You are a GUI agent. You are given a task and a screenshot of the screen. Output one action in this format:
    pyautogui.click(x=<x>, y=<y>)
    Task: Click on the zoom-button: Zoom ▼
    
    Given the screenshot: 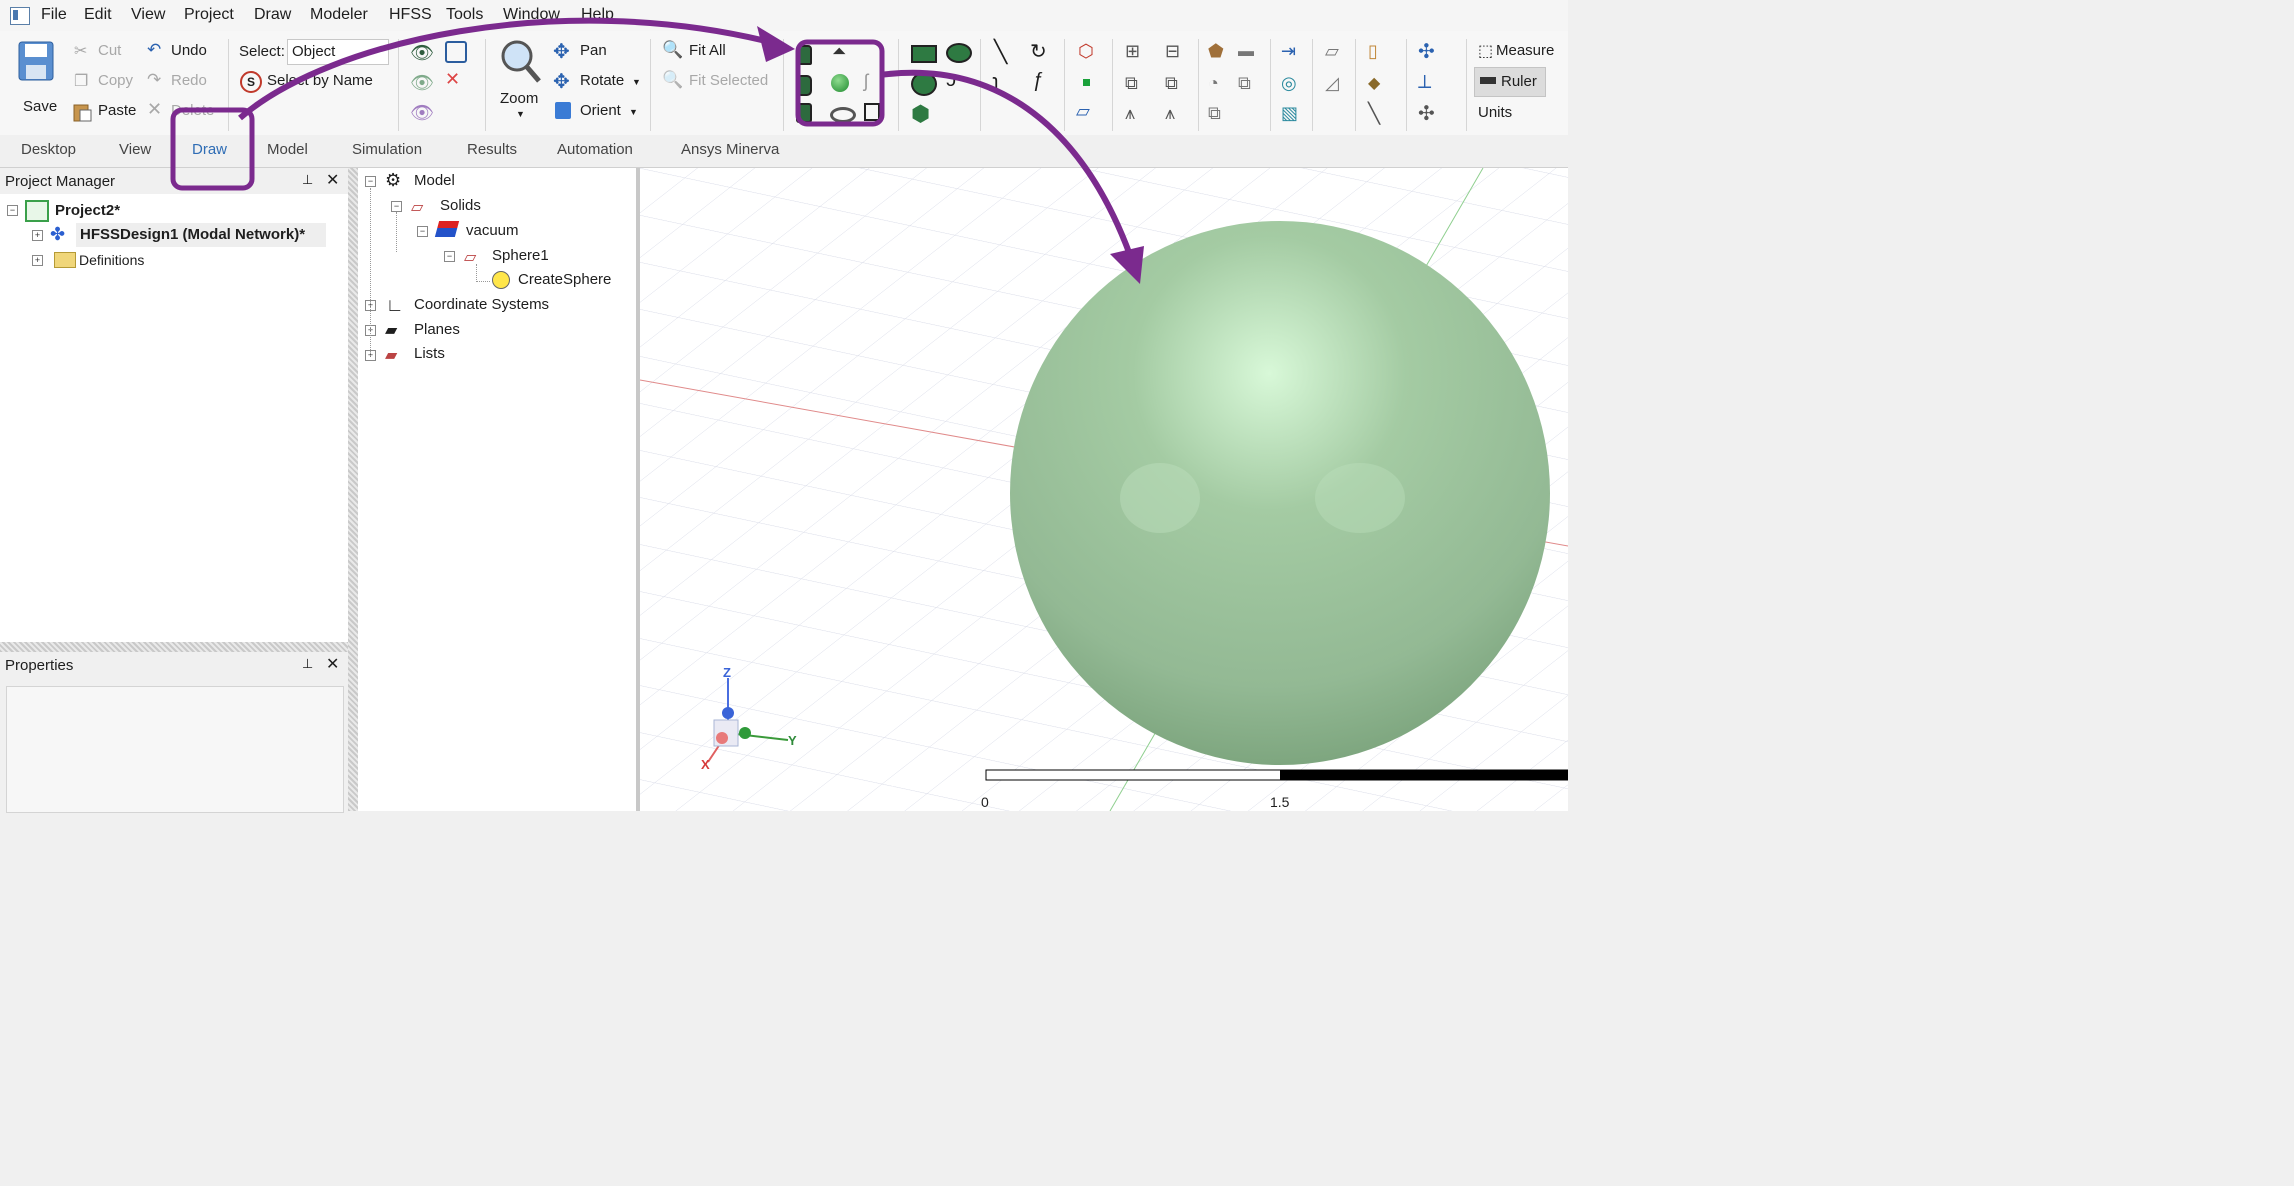 What is the action you would take?
    pyautogui.click(x=520, y=81)
    